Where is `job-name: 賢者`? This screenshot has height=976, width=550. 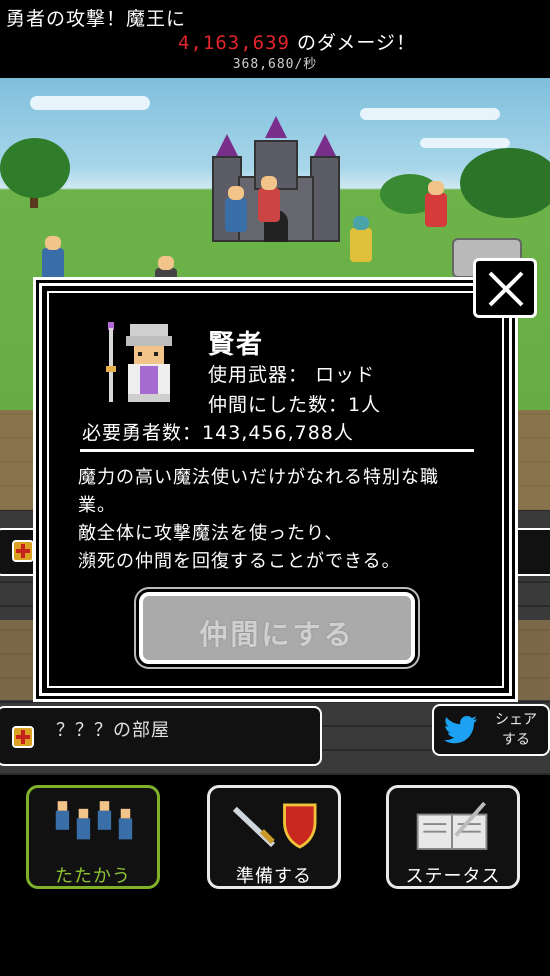 job-name: 賢者 is located at coordinates (236, 345).